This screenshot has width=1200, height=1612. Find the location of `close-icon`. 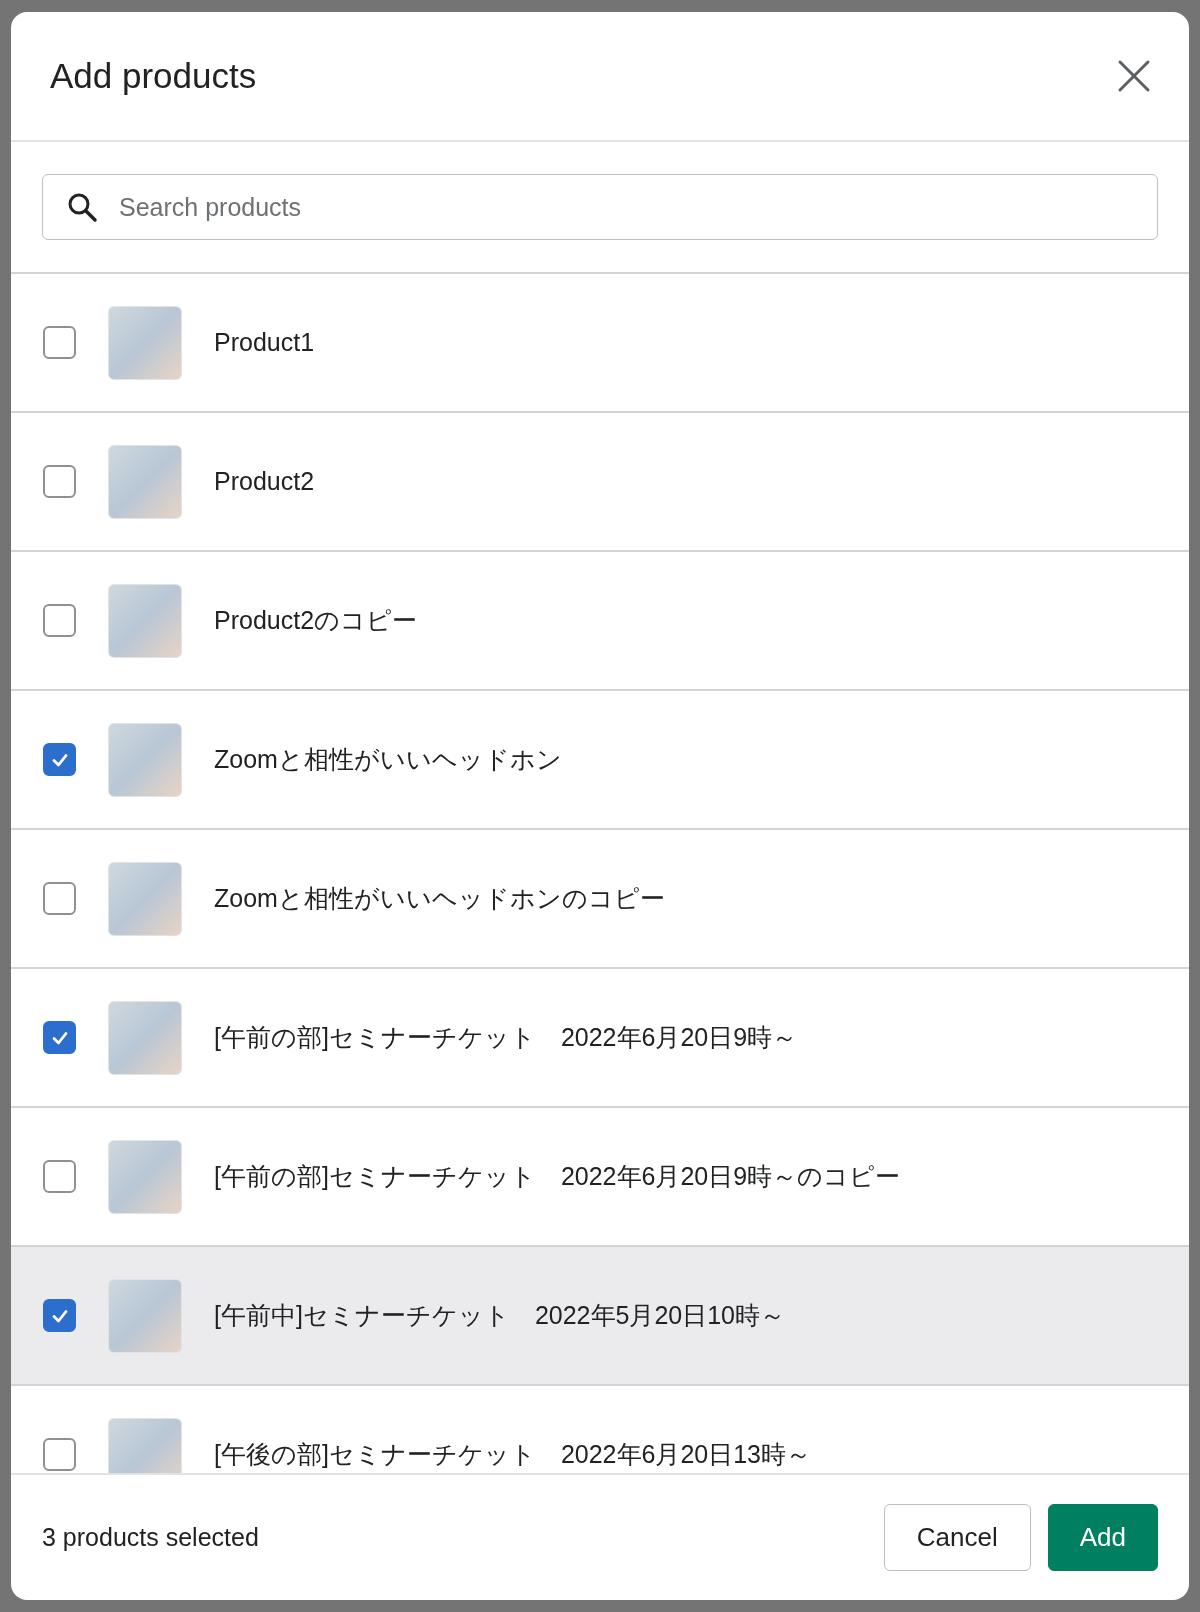

close-icon is located at coordinates (1134, 76).